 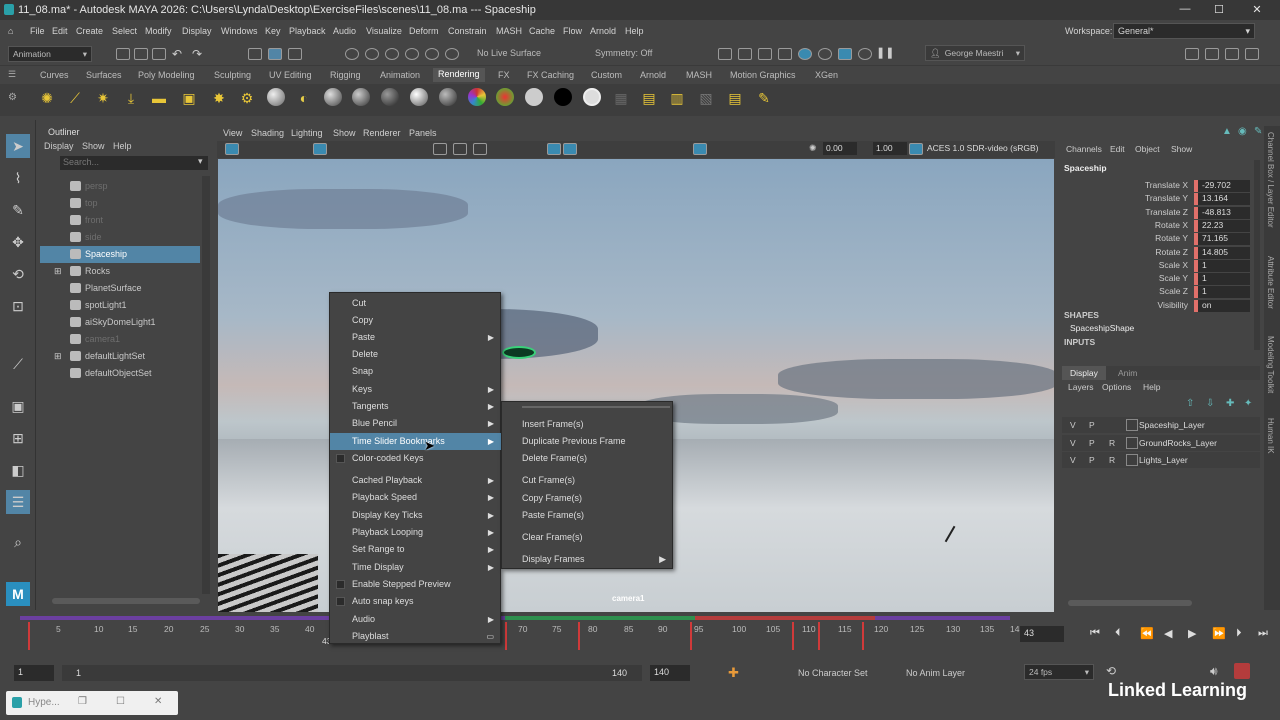 What do you see at coordinates (333, 97) in the screenshot?
I see `phong-icon` at bounding box center [333, 97].